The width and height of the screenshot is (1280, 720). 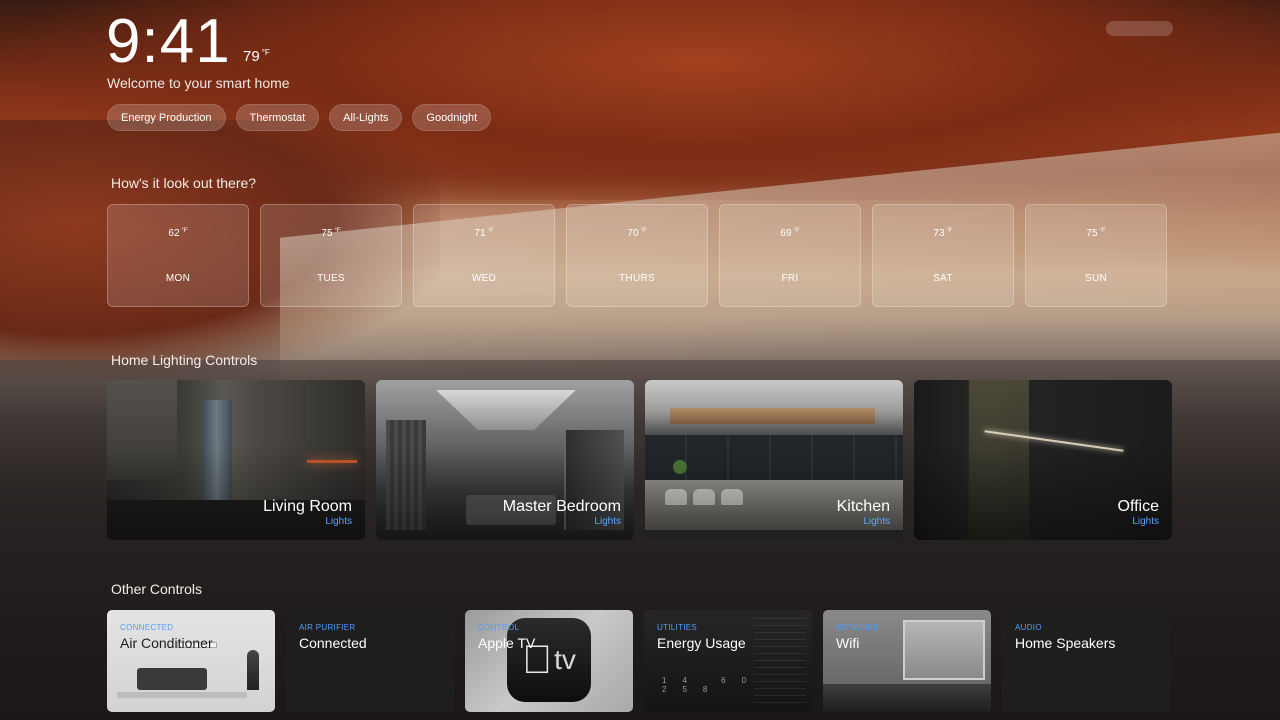 I want to click on weather-temp: 70 °F, so click(x=637, y=233).